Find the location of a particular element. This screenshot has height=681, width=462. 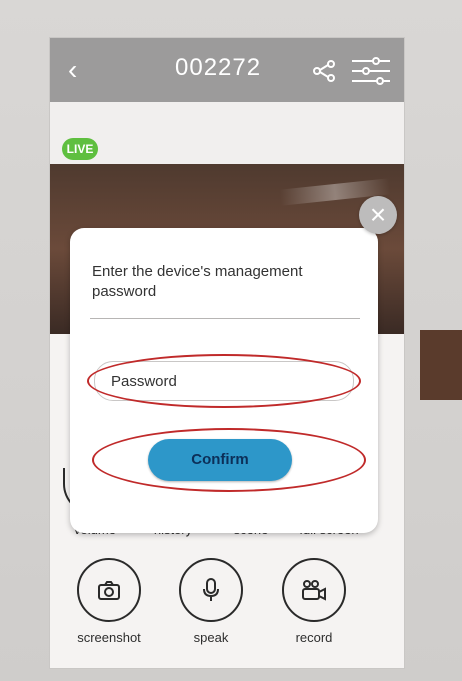

screenshot-control: screenshot is located at coordinates (109, 601).